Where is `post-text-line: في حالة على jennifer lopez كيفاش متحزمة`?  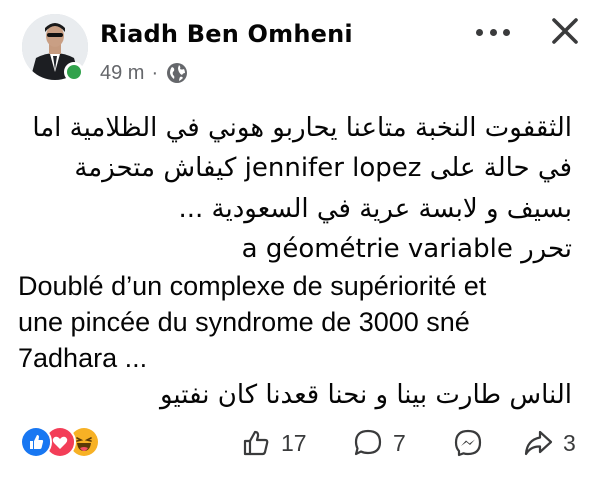 post-text-line: في حالة على jennifer lopez كيفاش متحزمة is located at coordinates (323, 168).